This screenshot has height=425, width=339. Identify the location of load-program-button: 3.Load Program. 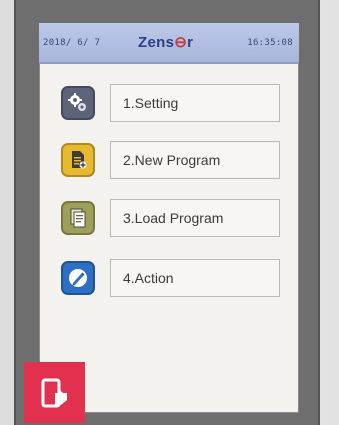
(195, 218).